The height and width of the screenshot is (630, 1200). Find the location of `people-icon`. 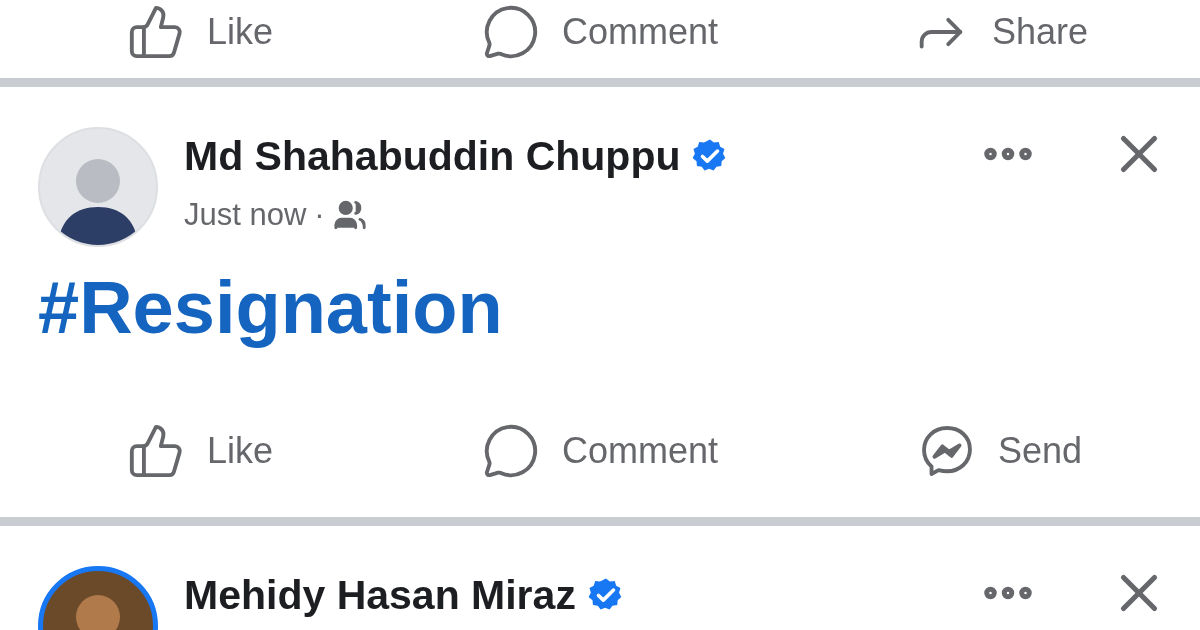

people-icon is located at coordinates (349, 215).